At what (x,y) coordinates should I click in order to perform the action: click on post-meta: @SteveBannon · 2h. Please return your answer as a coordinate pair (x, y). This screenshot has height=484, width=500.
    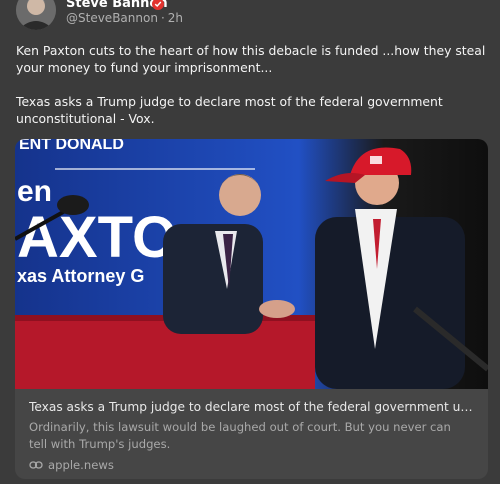
    Looking at the image, I should click on (124, 18).